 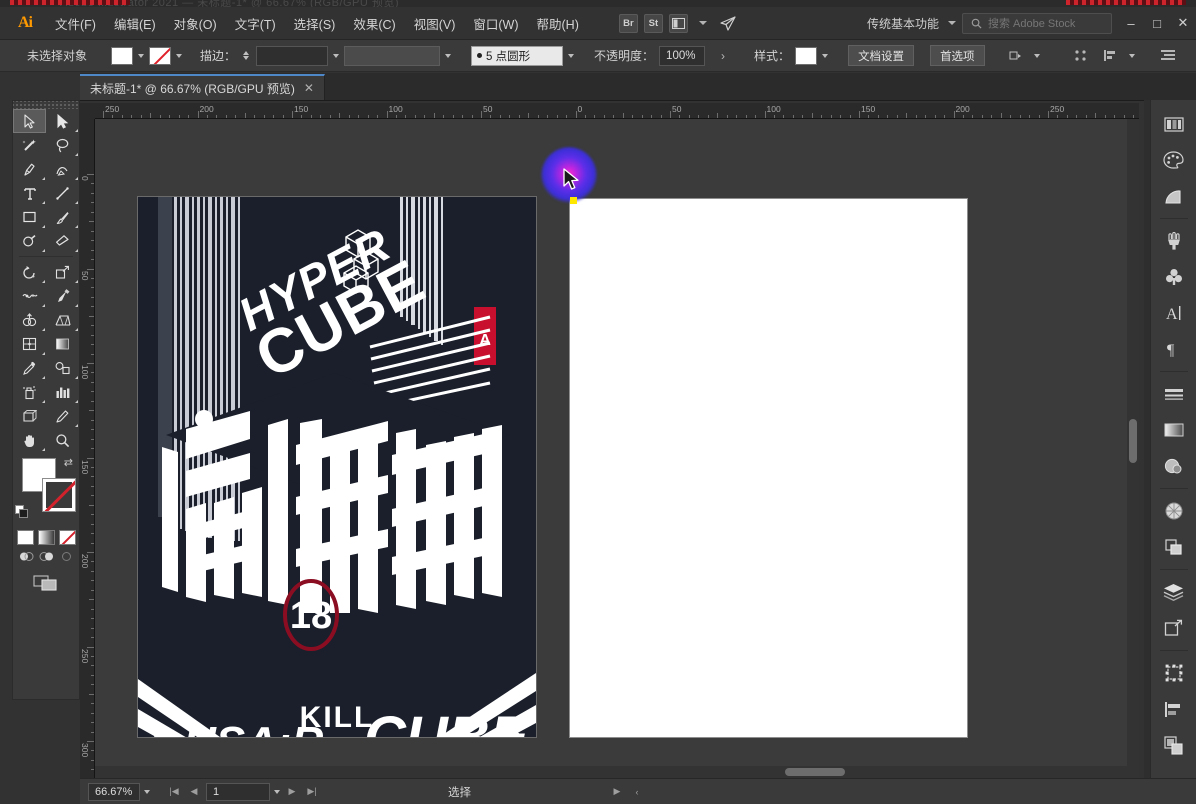 What do you see at coordinates (66, 556) in the screenshot?
I see `draw-inside-icon` at bounding box center [66, 556].